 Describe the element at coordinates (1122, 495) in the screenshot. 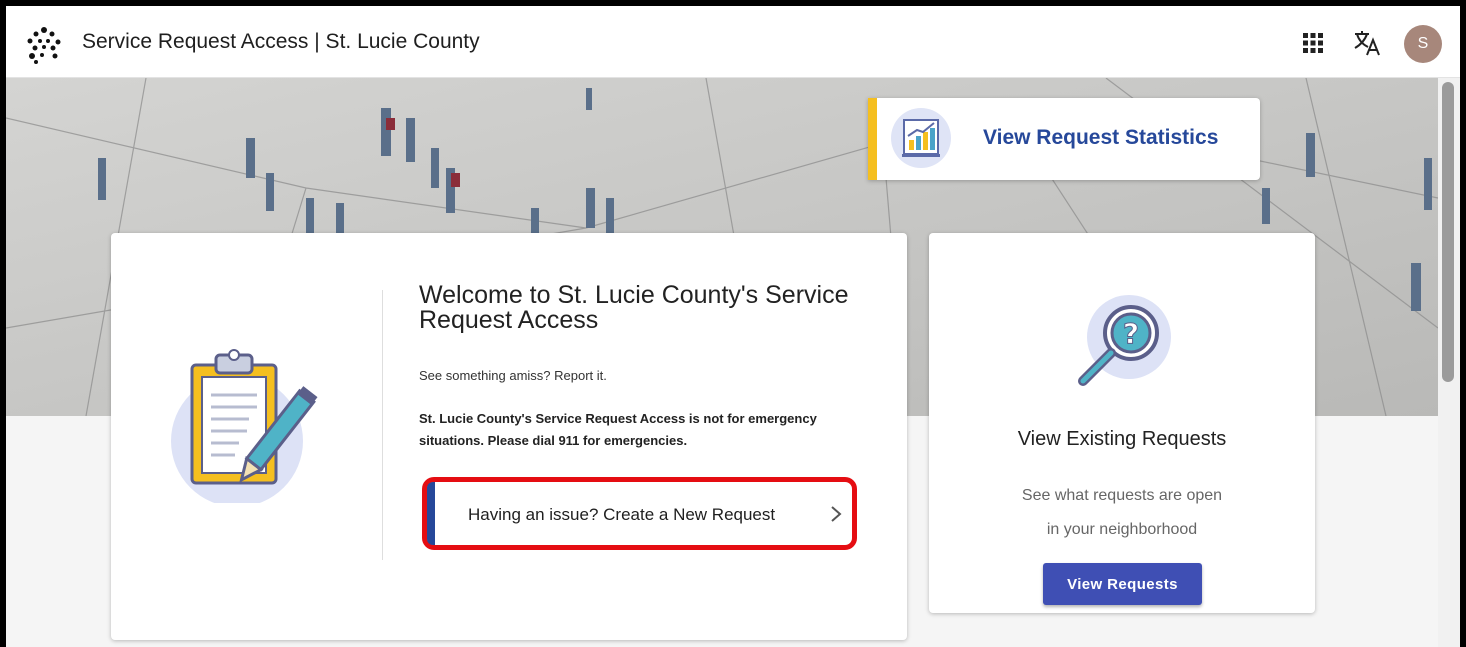

I see `desc-line-1: See what requests are open` at that location.